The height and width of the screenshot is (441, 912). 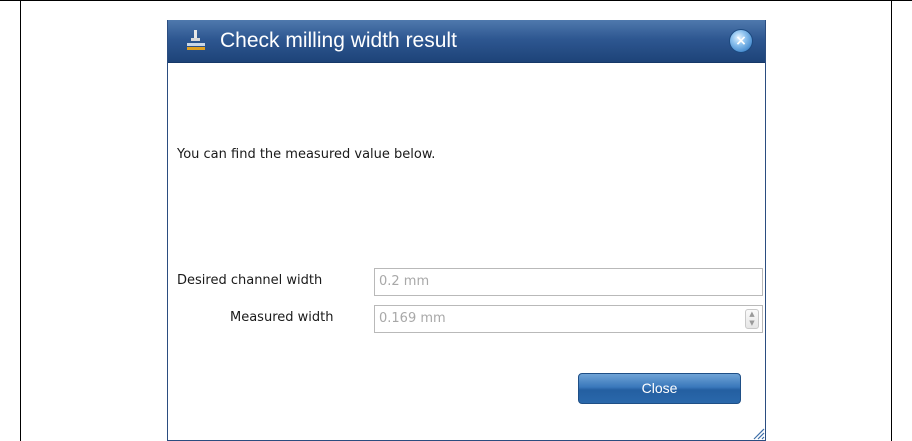 I want to click on frame-top-line, so click(x=456, y=0).